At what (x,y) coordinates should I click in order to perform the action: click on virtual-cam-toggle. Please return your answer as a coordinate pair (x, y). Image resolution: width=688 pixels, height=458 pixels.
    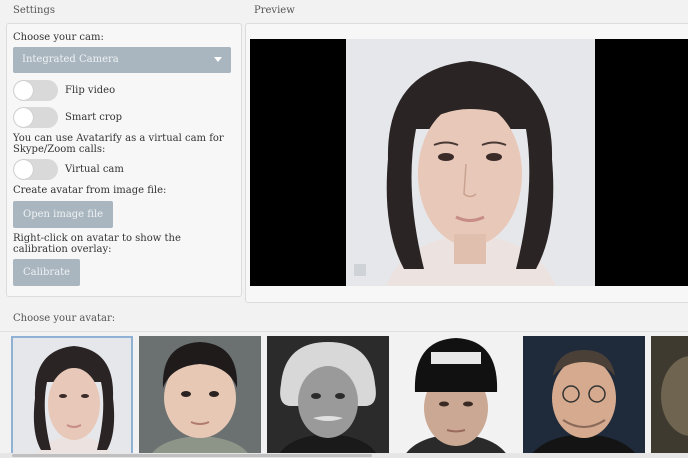
    Looking at the image, I should click on (35, 169).